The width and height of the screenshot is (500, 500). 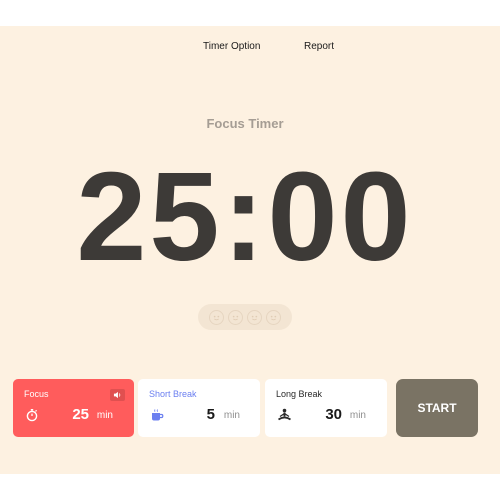 What do you see at coordinates (284, 415) in the screenshot?
I see `meditation-icon` at bounding box center [284, 415].